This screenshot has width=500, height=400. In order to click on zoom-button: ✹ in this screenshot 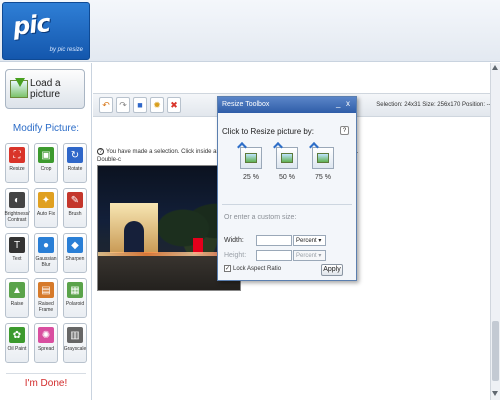, I will do `click(157, 105)`.